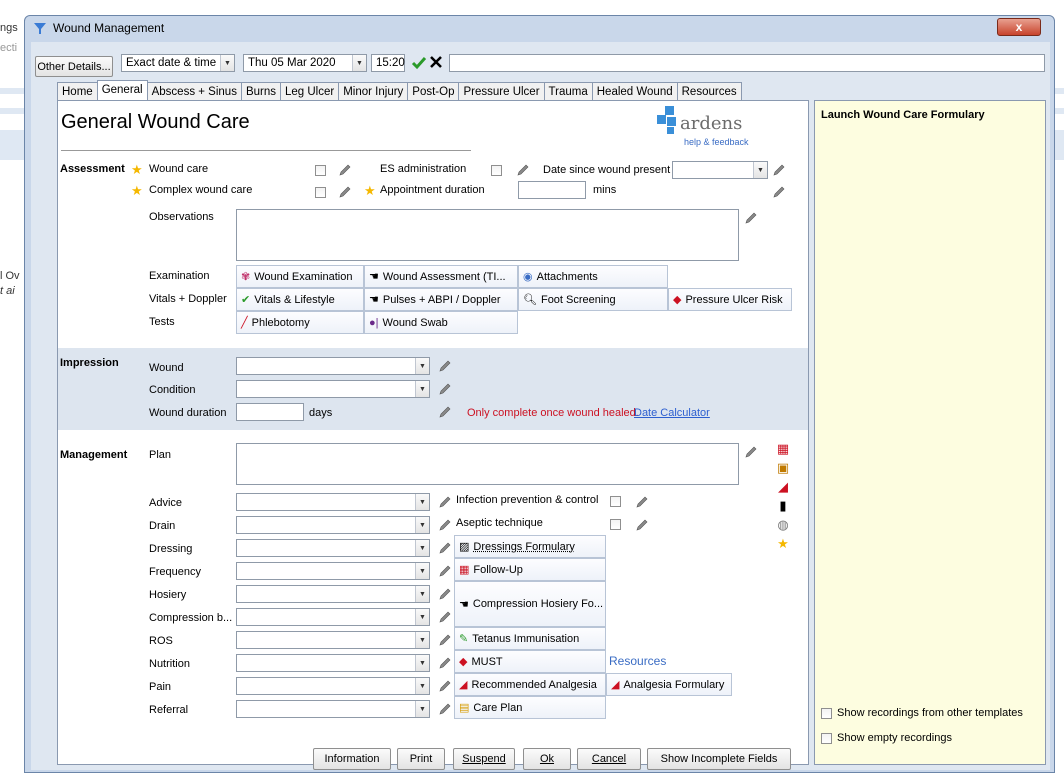 The height and width of the screenshot is (773, 1064). What do you see at coordinates (719, 759) in the screenshot?
I see `show-incomplete-fields-button: Show Incomplete Fields` at bounding box center [719, 759].